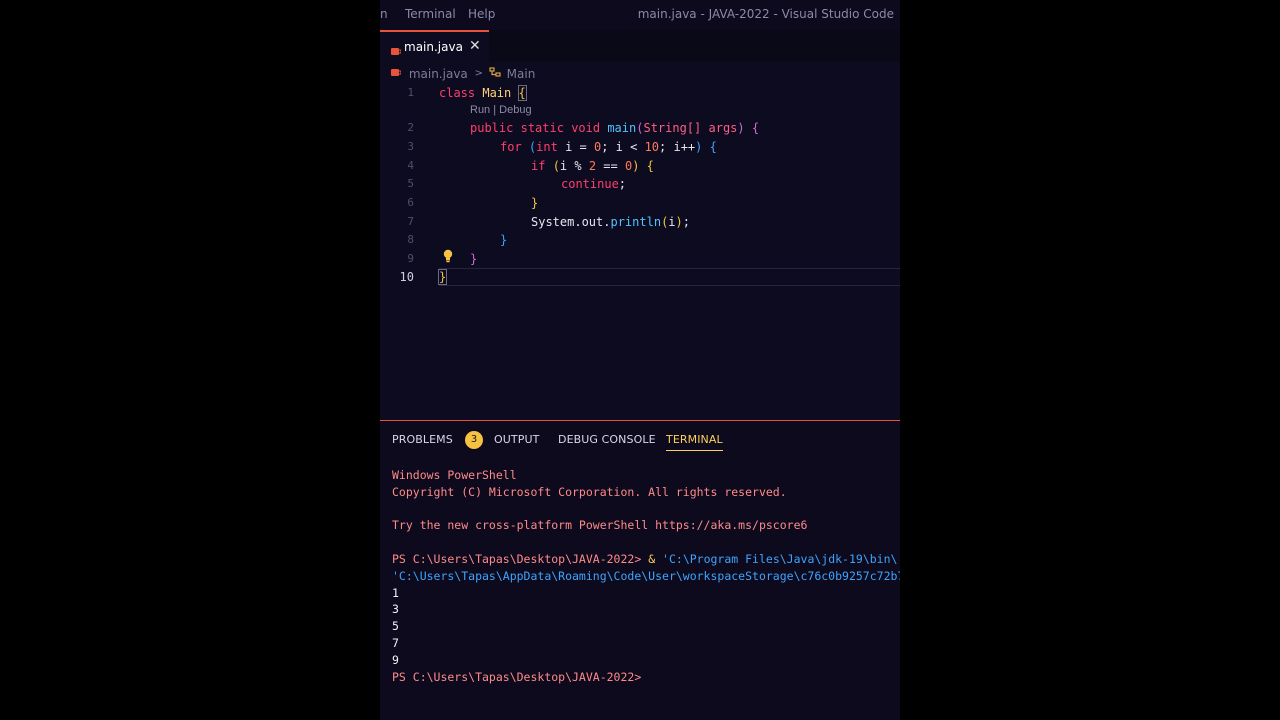 This screenshot has height=720, width=1280. I want to click on line-number: 5, so click(410, 183).